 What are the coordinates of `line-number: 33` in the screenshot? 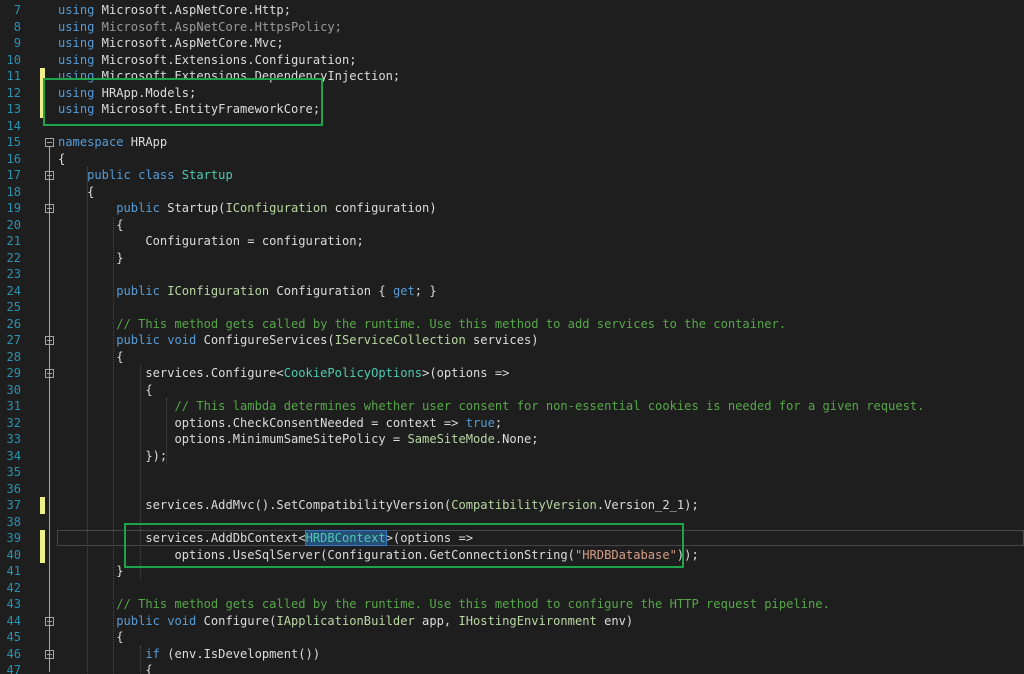 It's located at (13, 439).